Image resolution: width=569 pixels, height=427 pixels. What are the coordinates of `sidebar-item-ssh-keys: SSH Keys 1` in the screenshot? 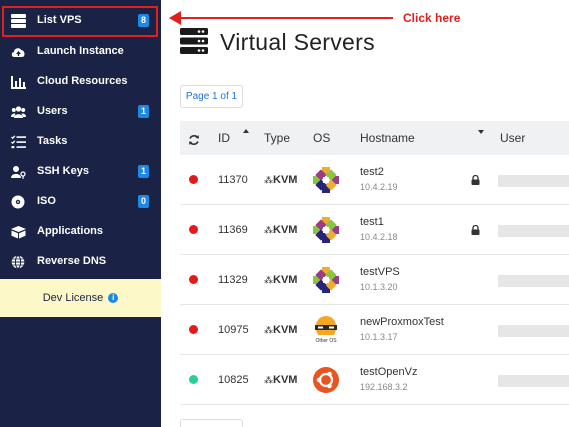 It's located at (80, 172).